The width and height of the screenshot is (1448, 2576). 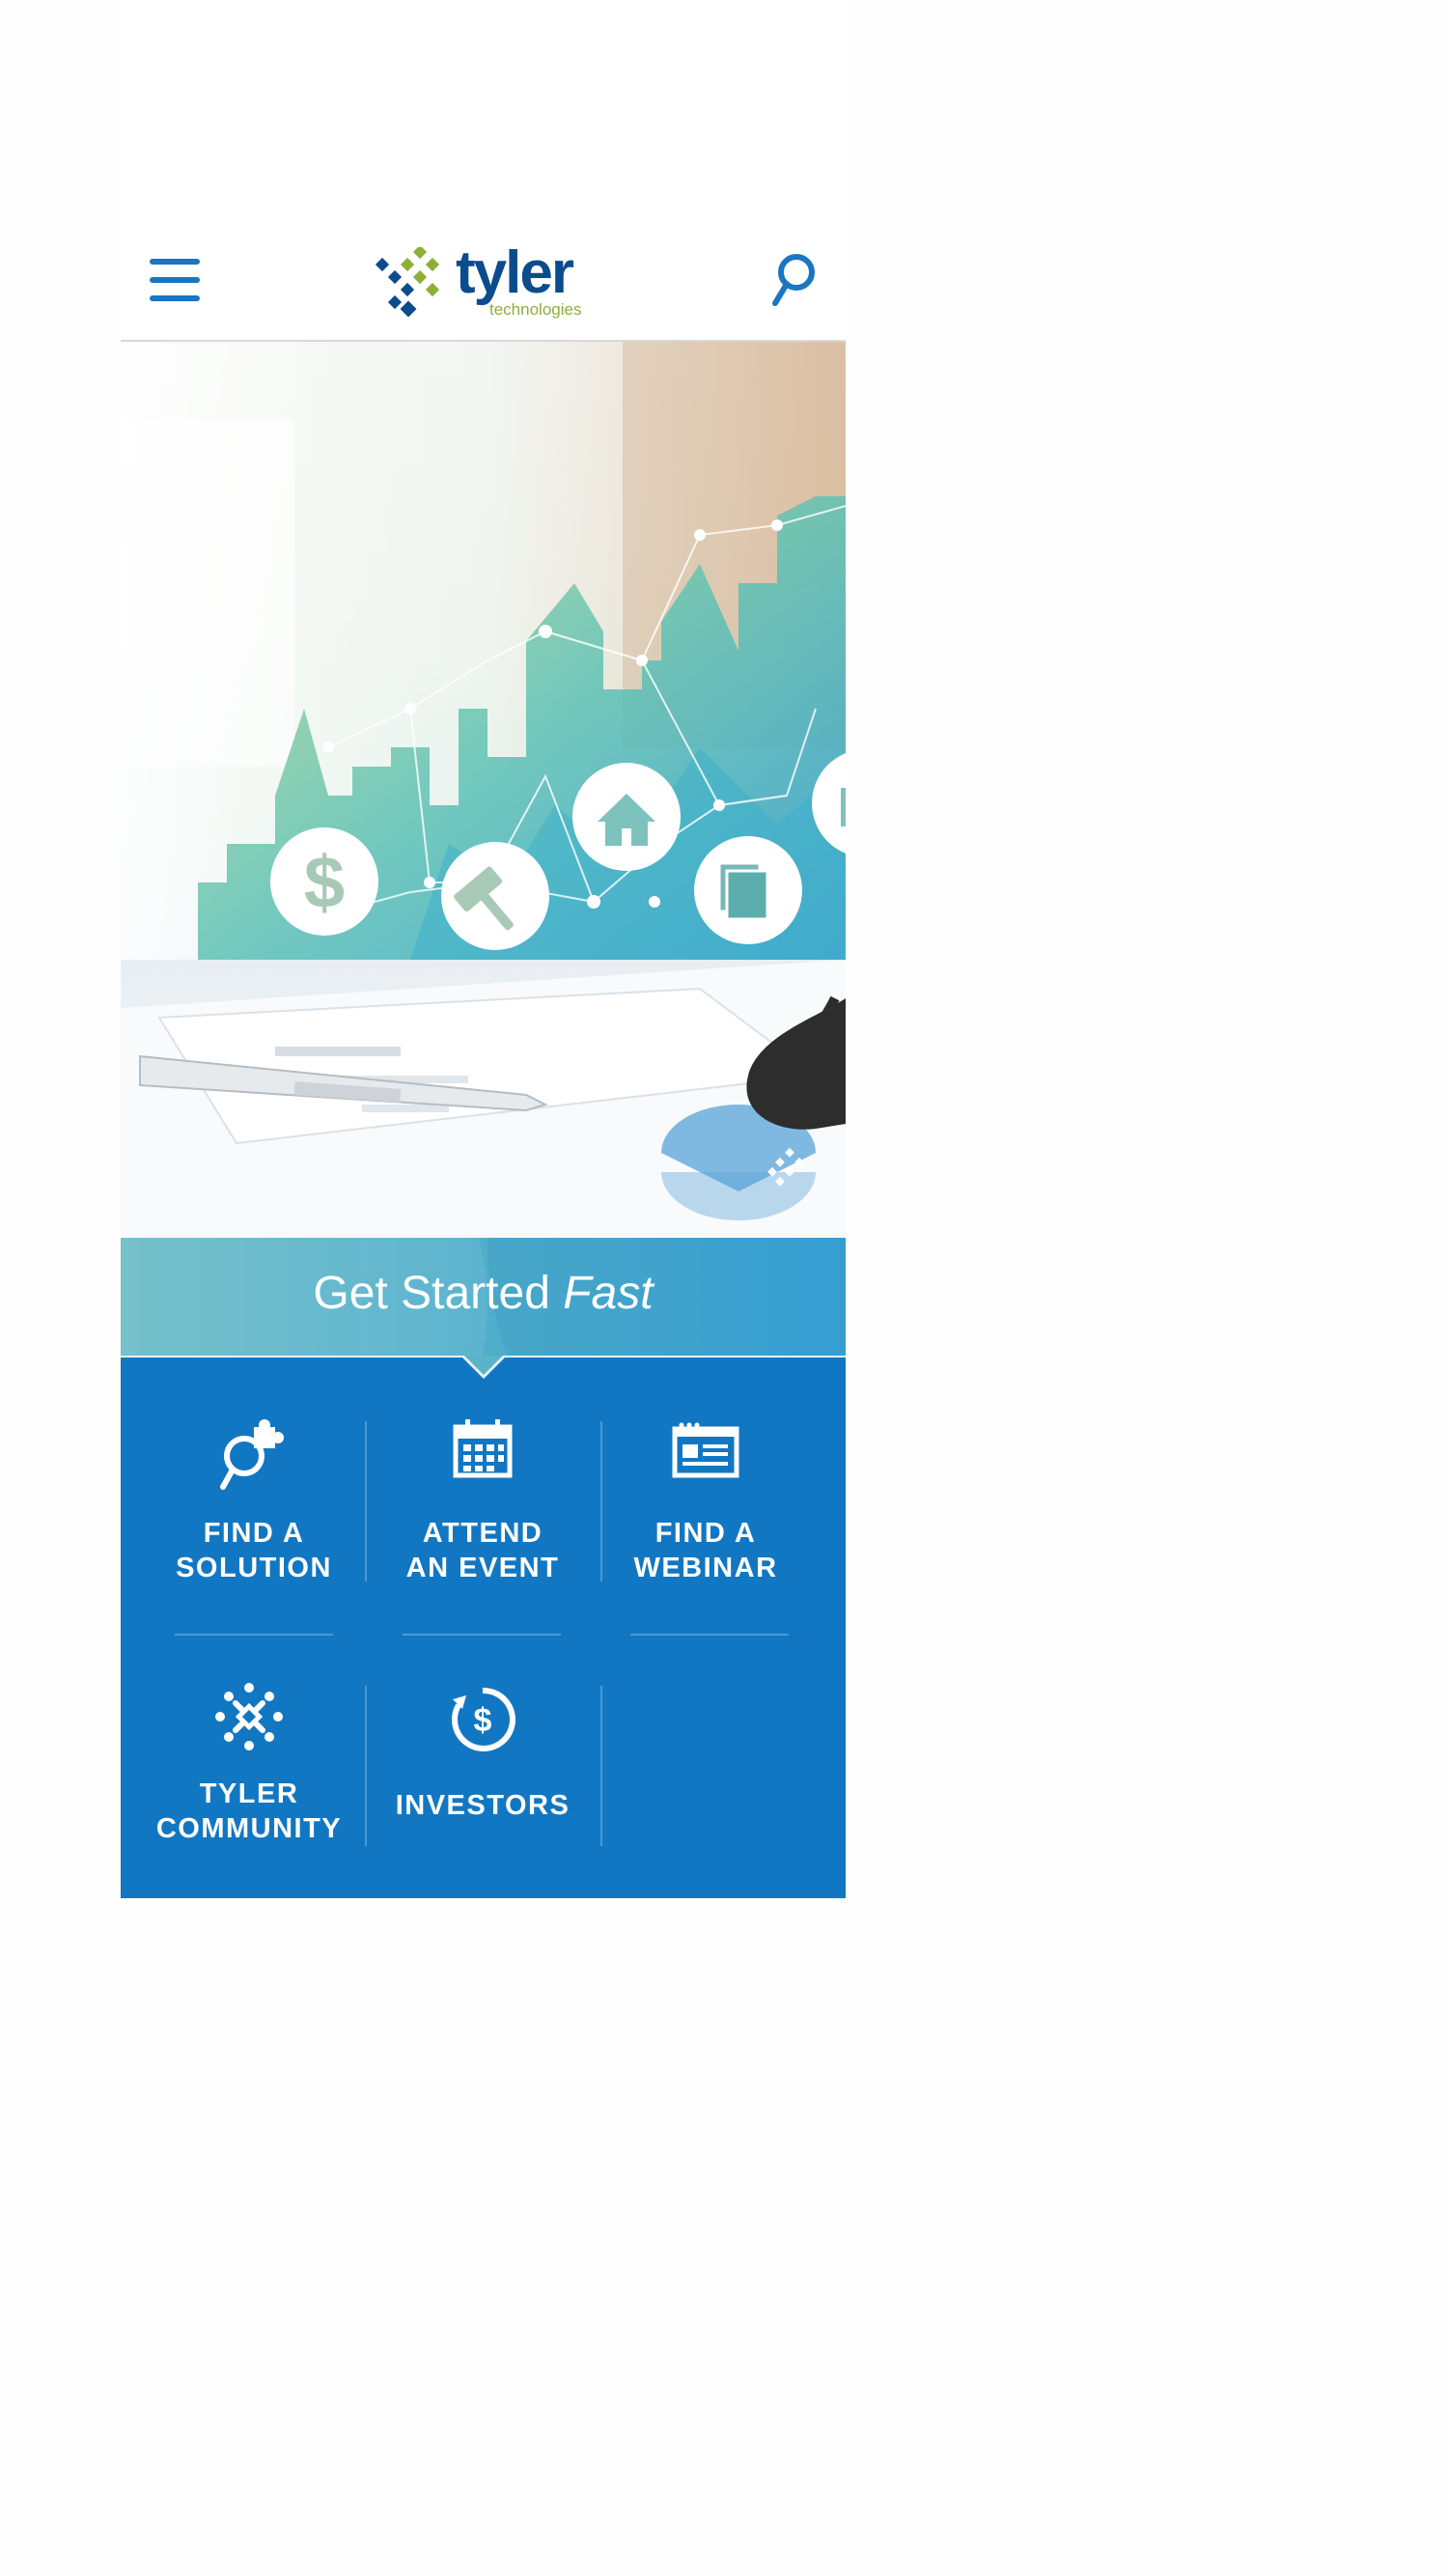 I want to click on find-a-solution-label-1: FIND A, so click(x=254, y=1534).